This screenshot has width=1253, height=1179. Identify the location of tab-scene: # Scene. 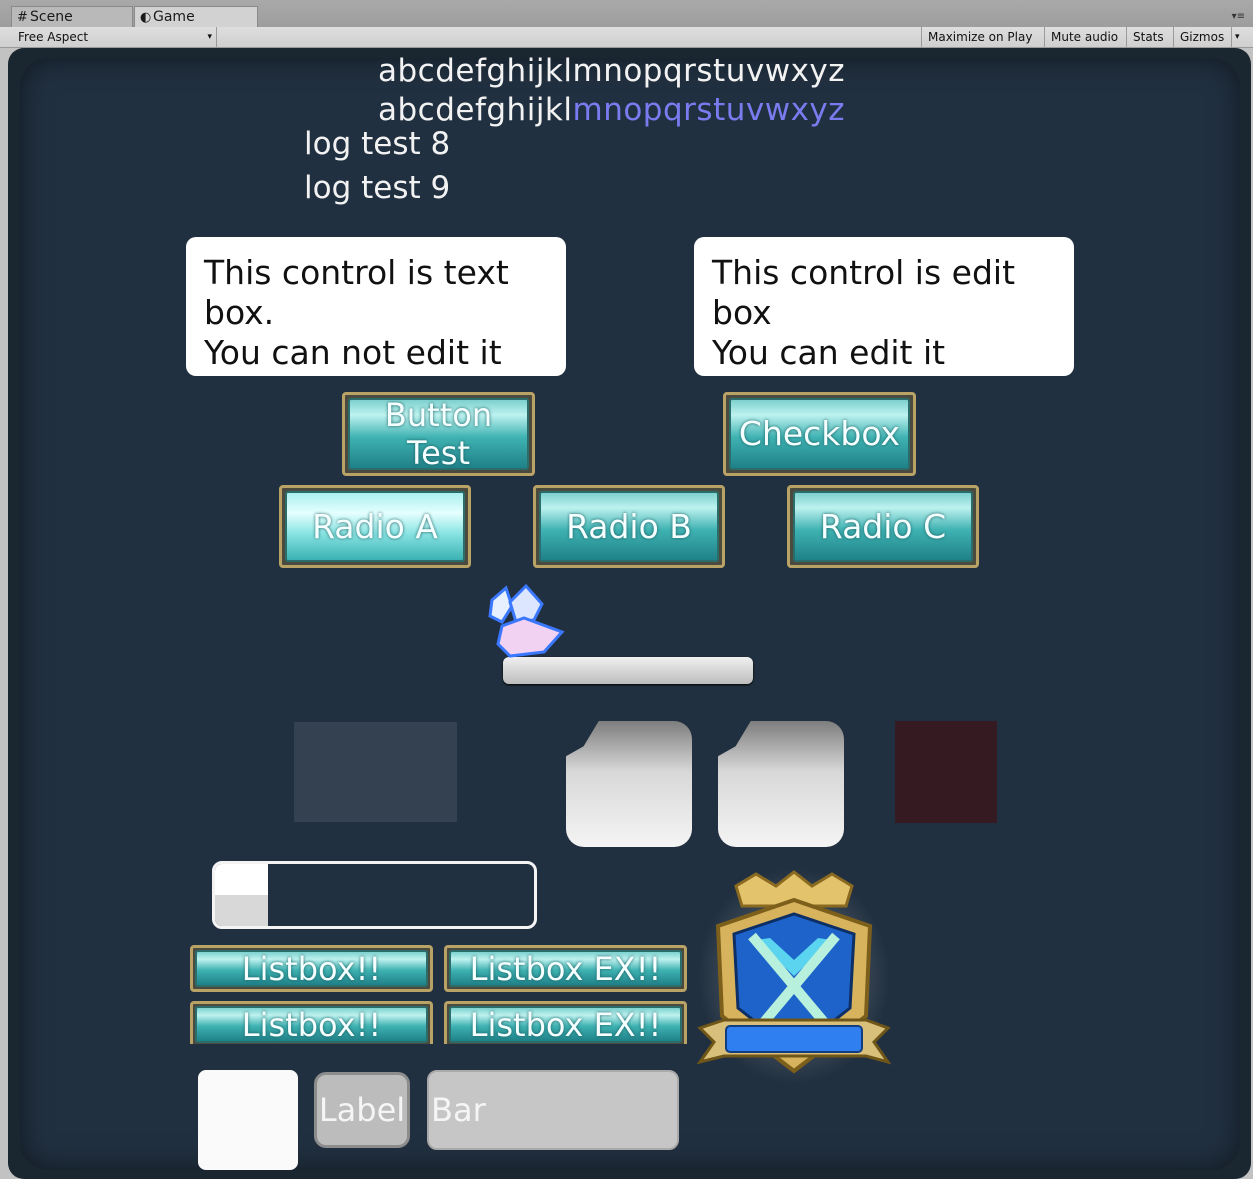
(72, 16).